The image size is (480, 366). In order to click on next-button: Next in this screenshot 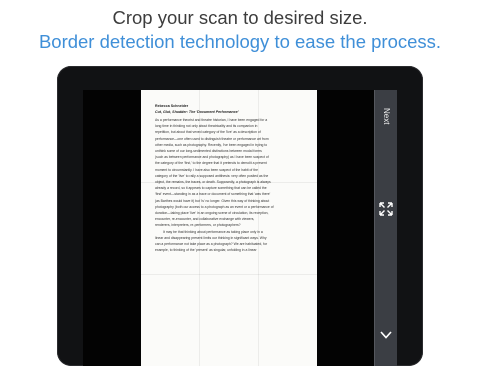, I will do `click(386, 116)`.